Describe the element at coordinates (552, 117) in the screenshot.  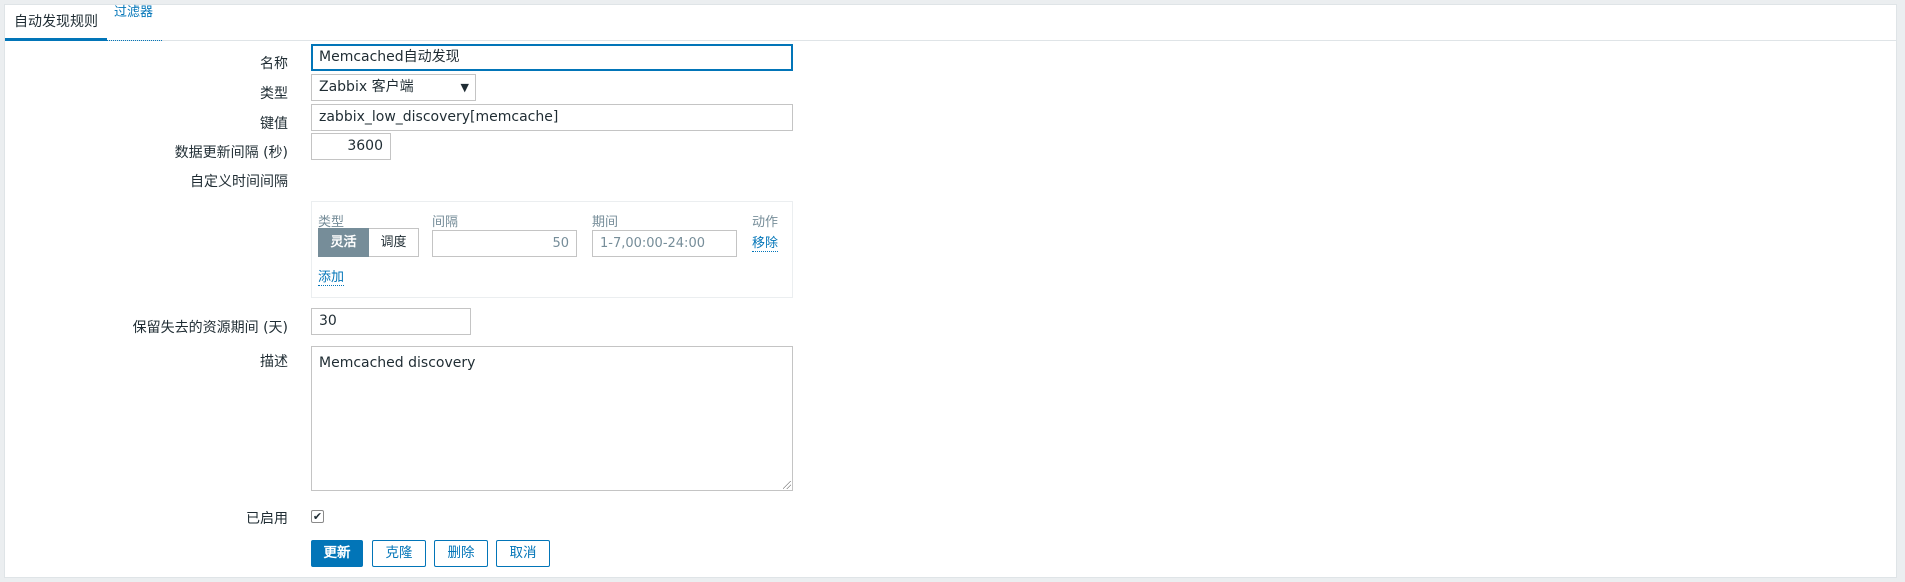
I see `key-input: zabbix_low_discovery[memcache]` at that location.